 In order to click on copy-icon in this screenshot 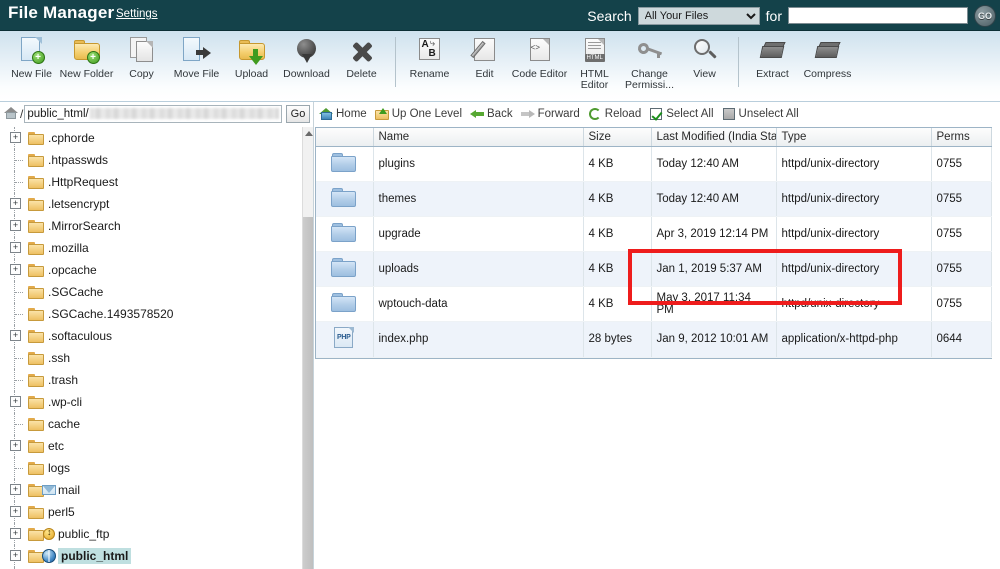, I will do `click(142, 51)`.